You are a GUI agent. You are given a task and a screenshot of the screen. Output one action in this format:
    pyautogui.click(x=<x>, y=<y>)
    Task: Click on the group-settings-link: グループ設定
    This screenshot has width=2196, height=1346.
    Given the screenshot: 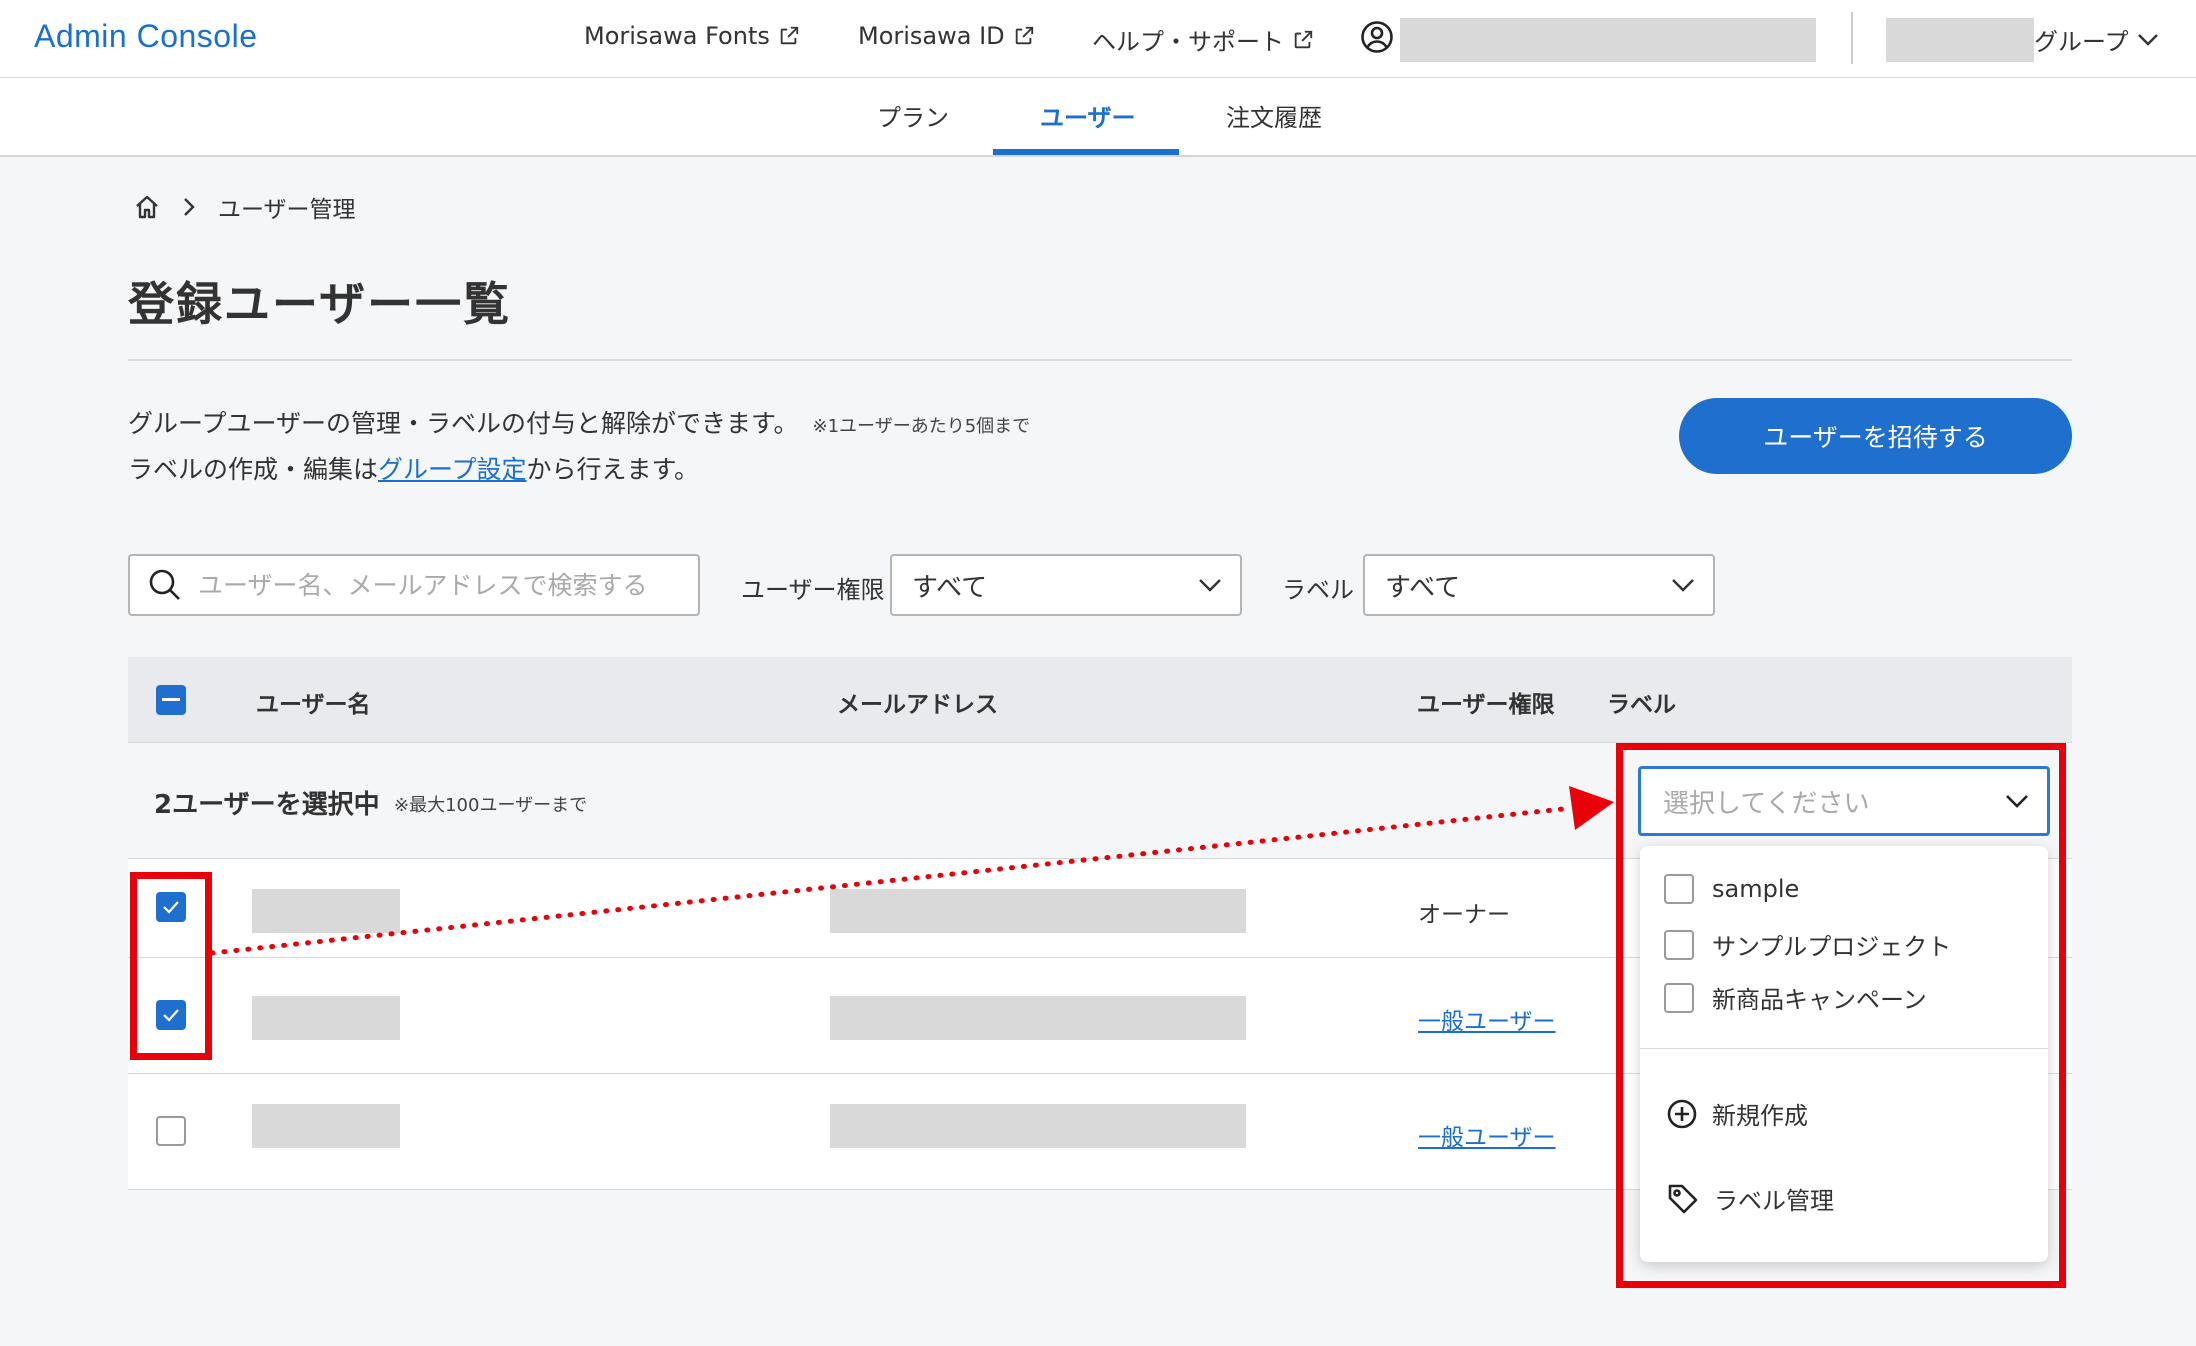 What is the action you would take?
    pyautogui.click(x=452, y=469)
    